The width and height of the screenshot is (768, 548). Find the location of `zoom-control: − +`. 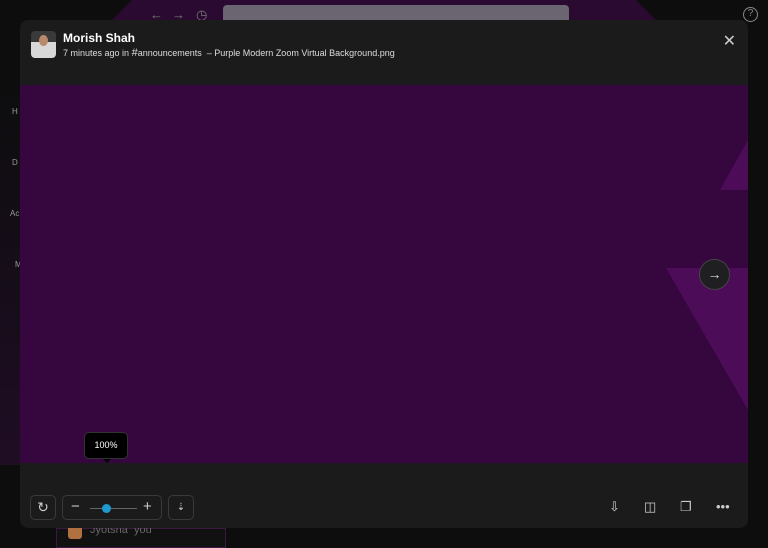

zoom-control: − + is located at coordinates (112, 507).